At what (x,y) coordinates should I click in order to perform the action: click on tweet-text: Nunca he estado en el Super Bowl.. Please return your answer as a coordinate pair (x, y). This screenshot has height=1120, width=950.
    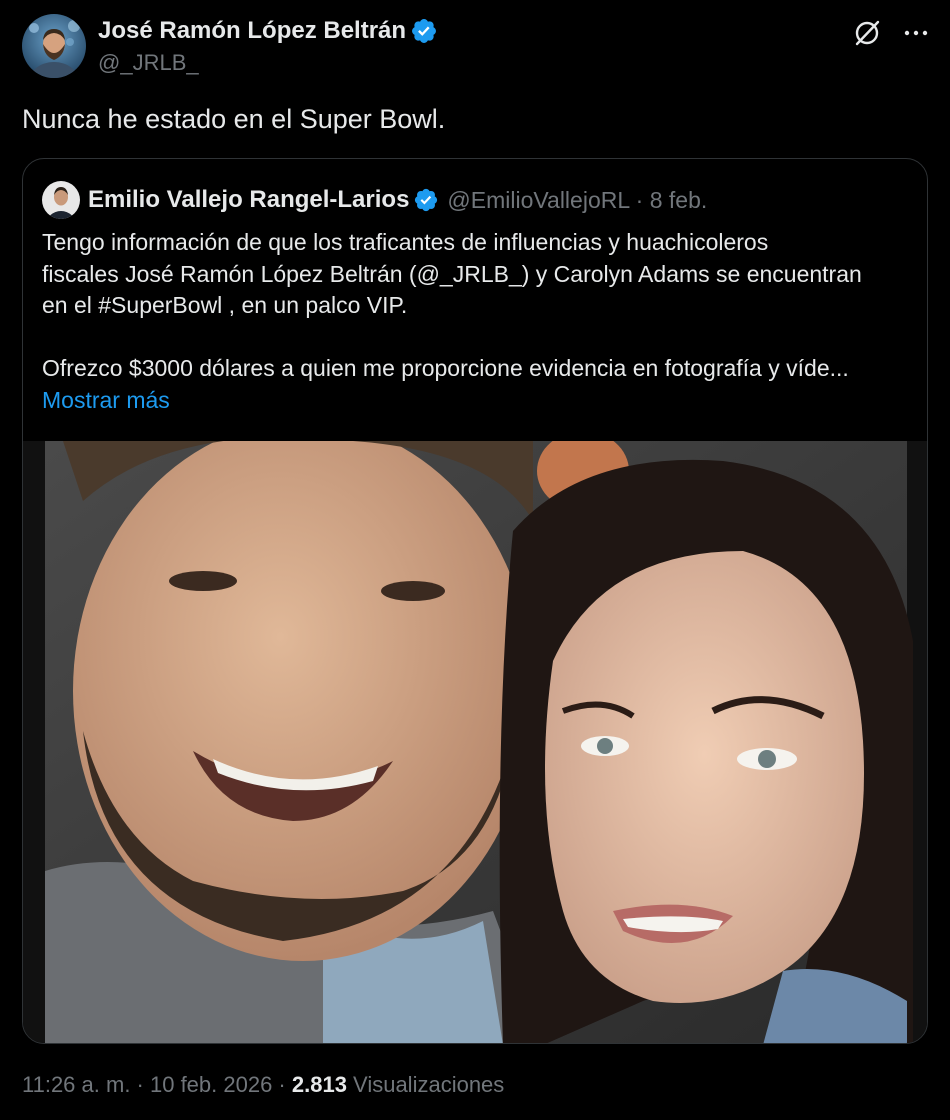
    Looking at the image, I should click on (234, 119).